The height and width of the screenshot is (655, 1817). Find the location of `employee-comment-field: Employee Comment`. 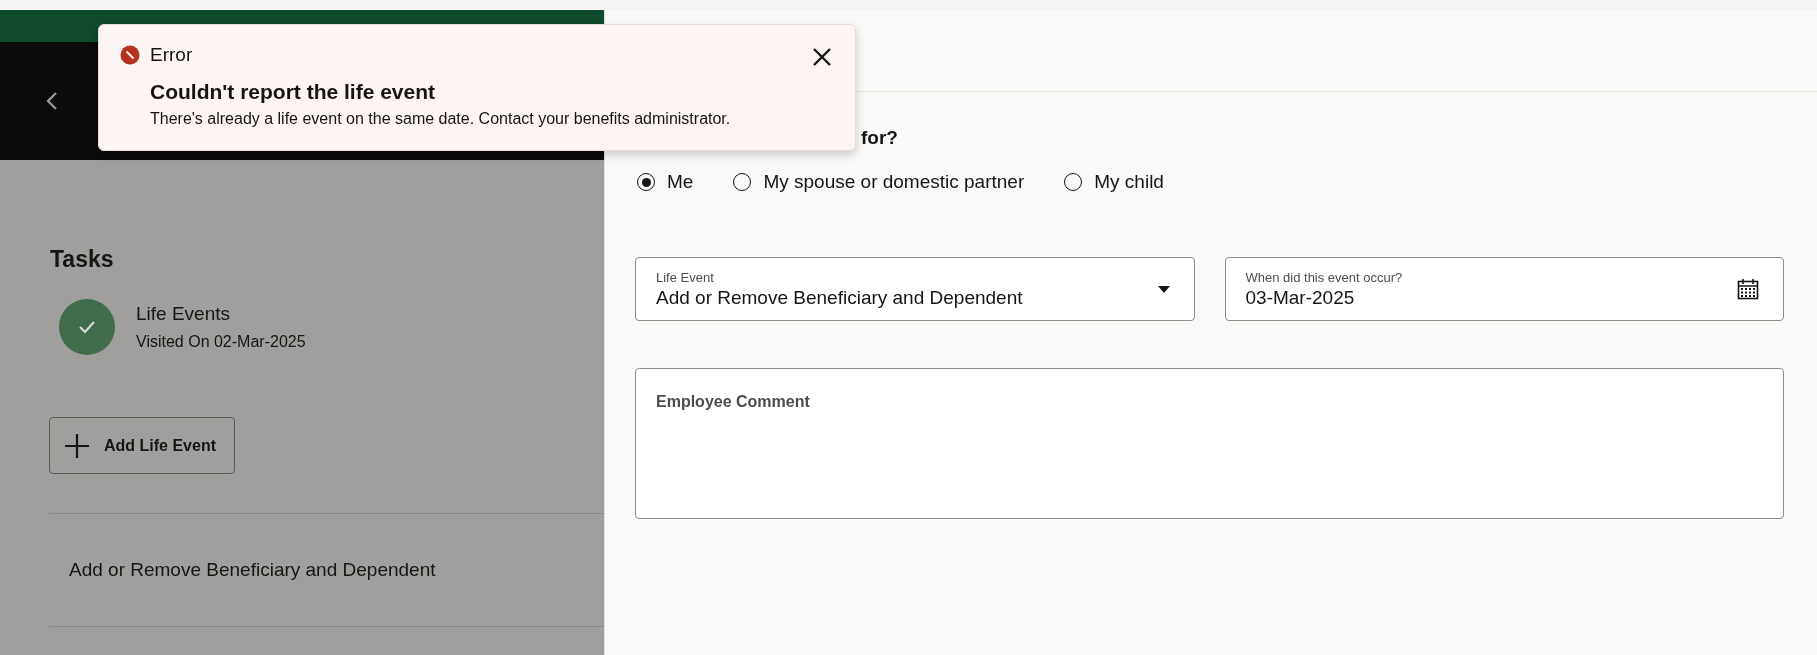

employee-comment-field: Employee Comment is located at coordinates (1209, 443).